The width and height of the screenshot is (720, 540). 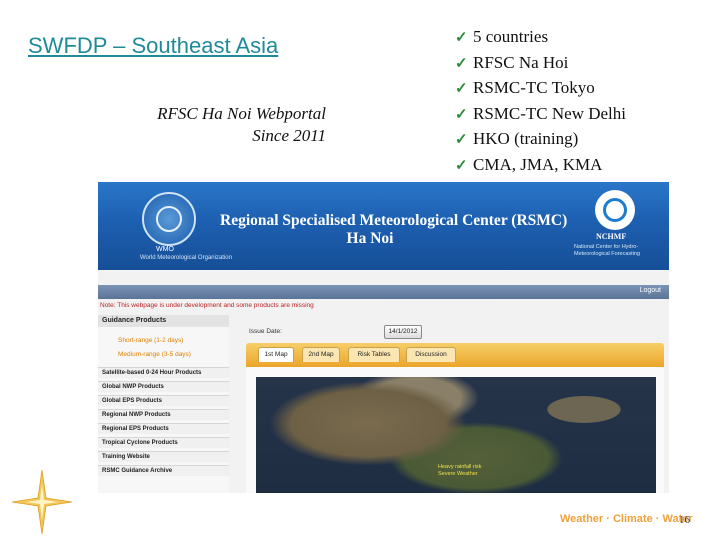 I want to click on subtitle-line-1: RFSC Ha Noi Webportal, so click(x=241, y=113).